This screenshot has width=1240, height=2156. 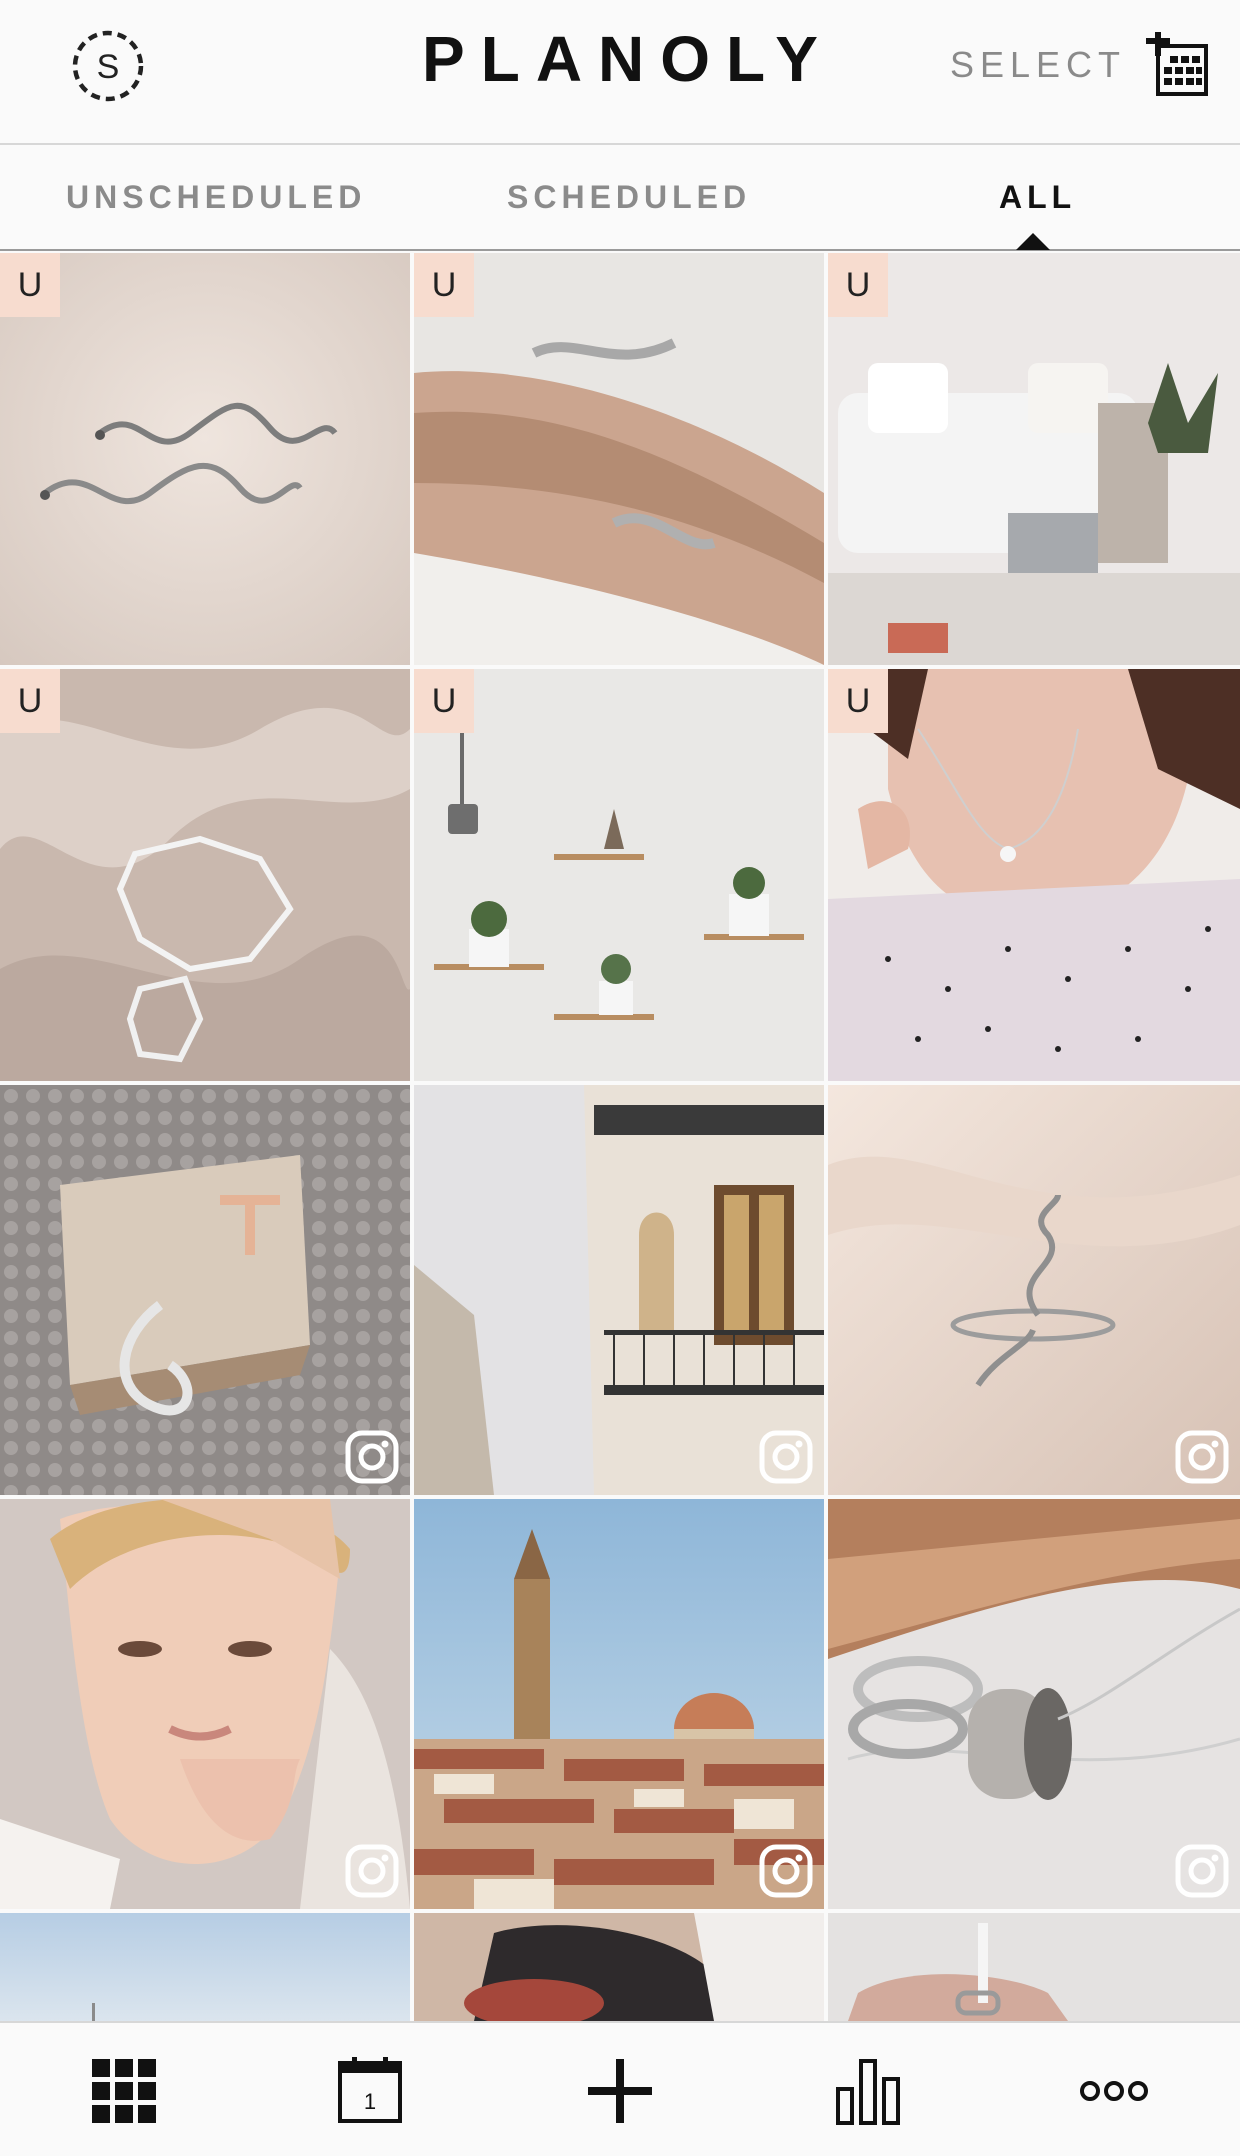 I want to click on select-control: SELECT, so click(x=1081, y=65).